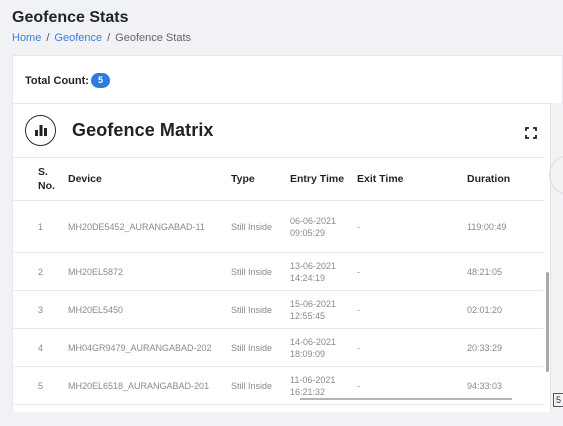  I want to click on matrix-header: Geofence Matrix, so click(119, 130).